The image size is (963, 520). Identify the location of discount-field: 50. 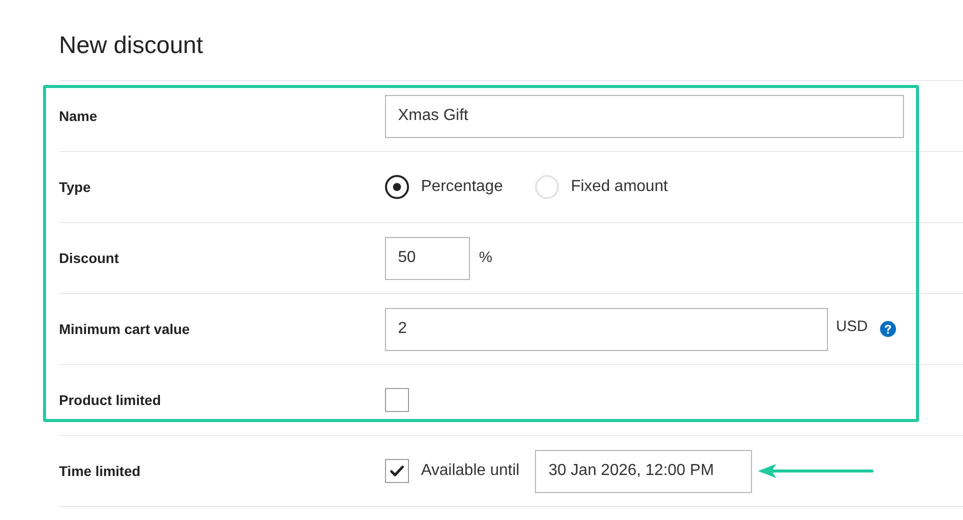
(427, 258).